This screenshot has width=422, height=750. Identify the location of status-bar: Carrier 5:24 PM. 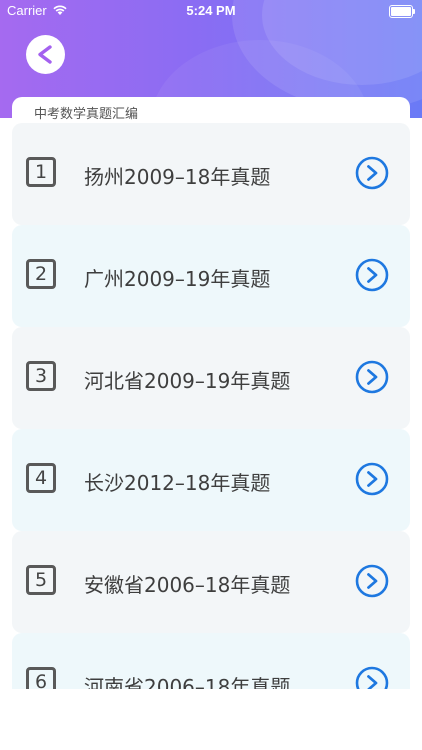
(211, 12).